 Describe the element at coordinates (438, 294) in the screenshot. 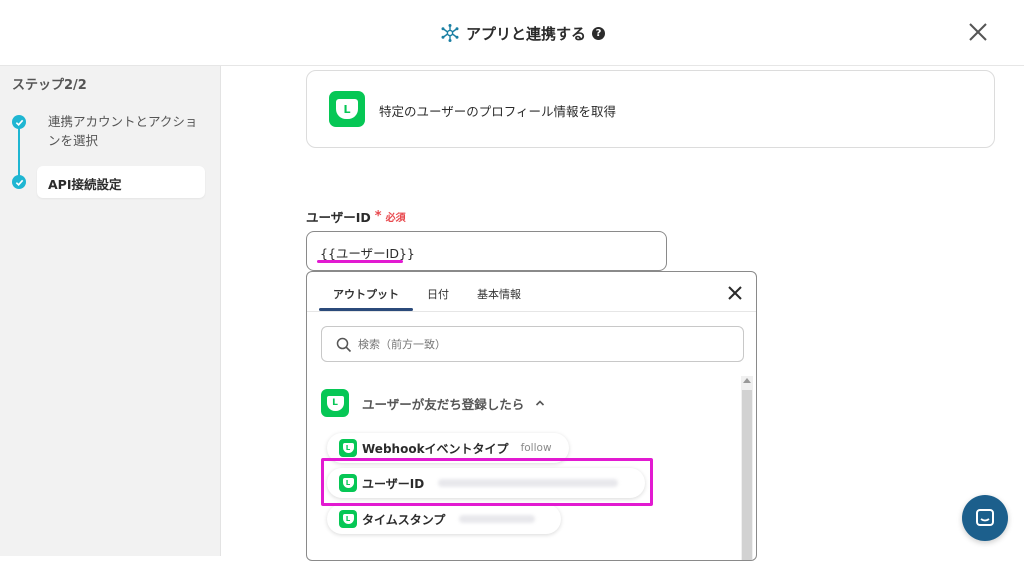

I see `tab-date: 日付` at that location.